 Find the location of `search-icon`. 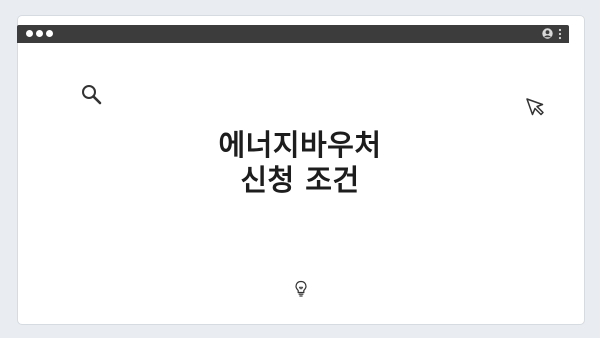

search-icon is located at coordinates (92, 95).